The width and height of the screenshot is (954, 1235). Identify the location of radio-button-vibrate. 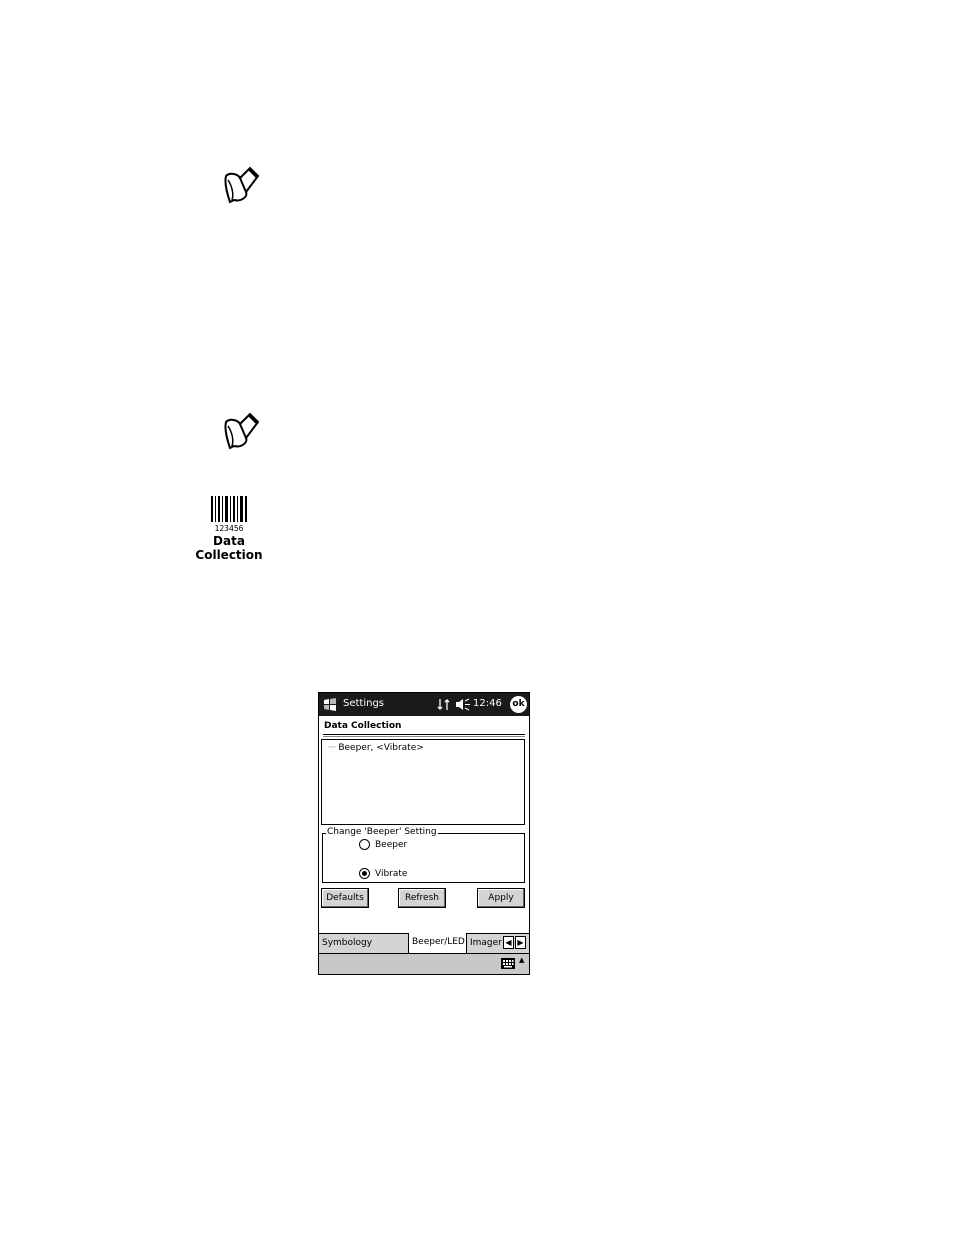
(364, 873).